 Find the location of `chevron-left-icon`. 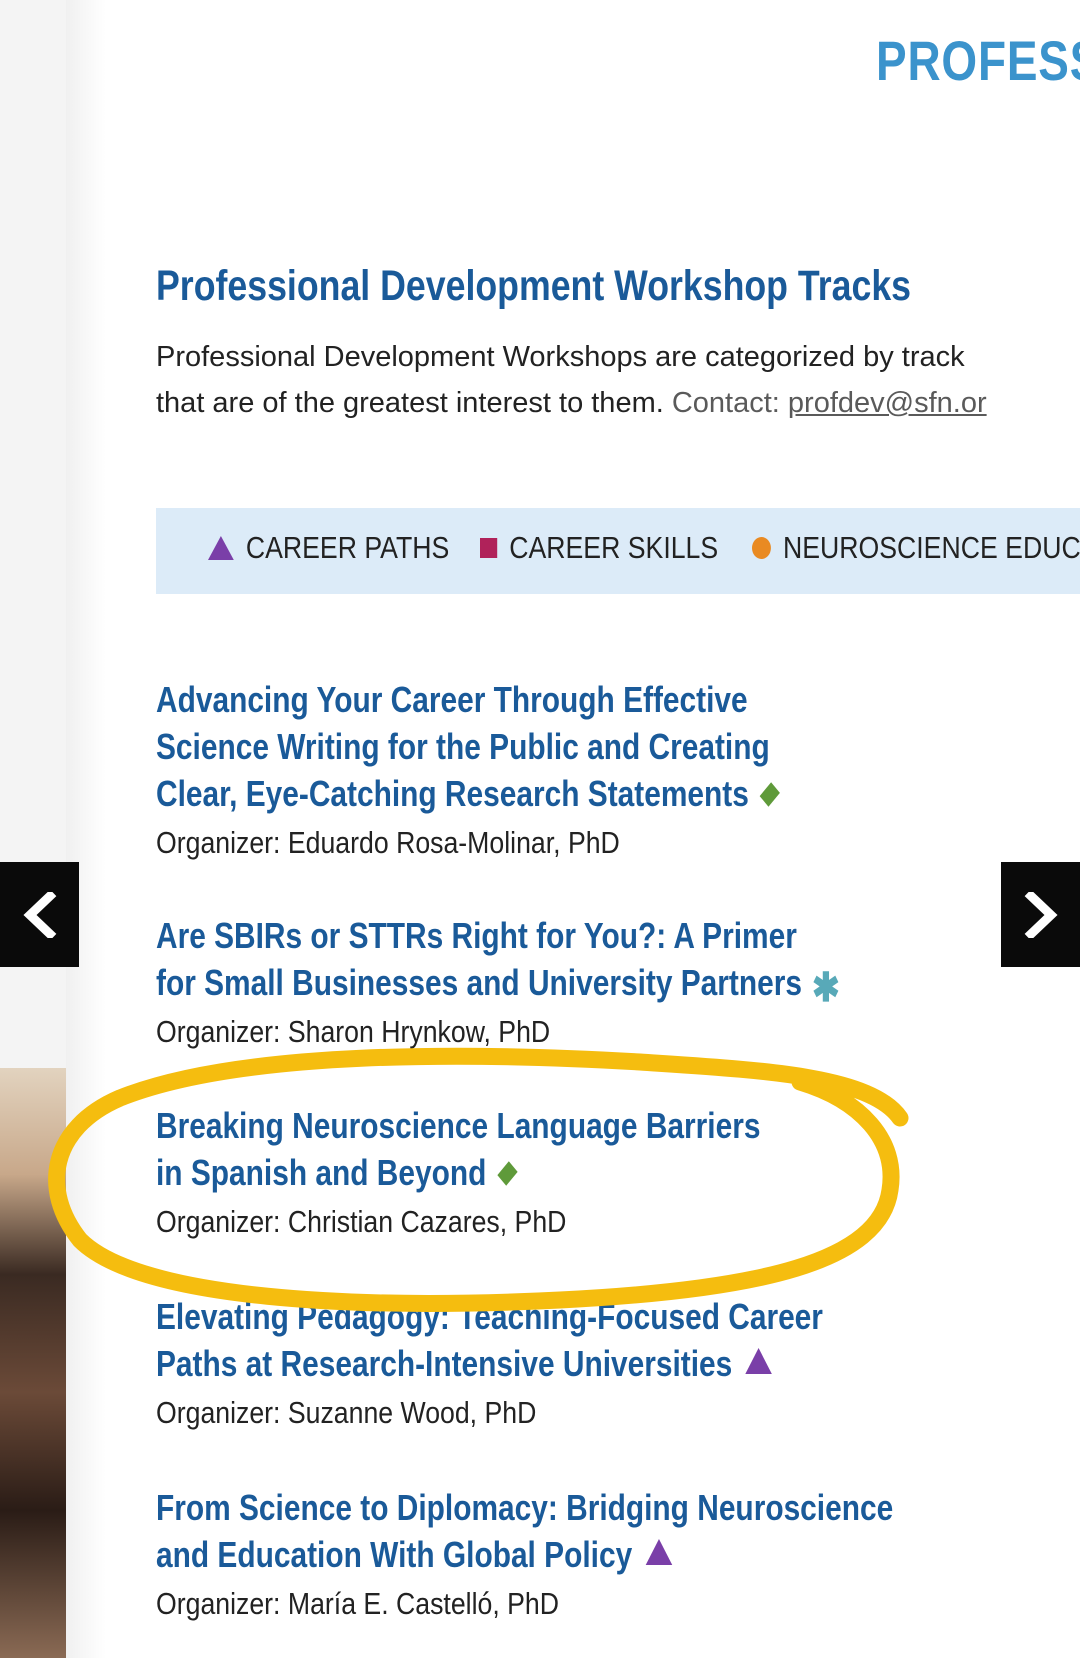

chevron-left-icon is located at coordinates (40, 915).